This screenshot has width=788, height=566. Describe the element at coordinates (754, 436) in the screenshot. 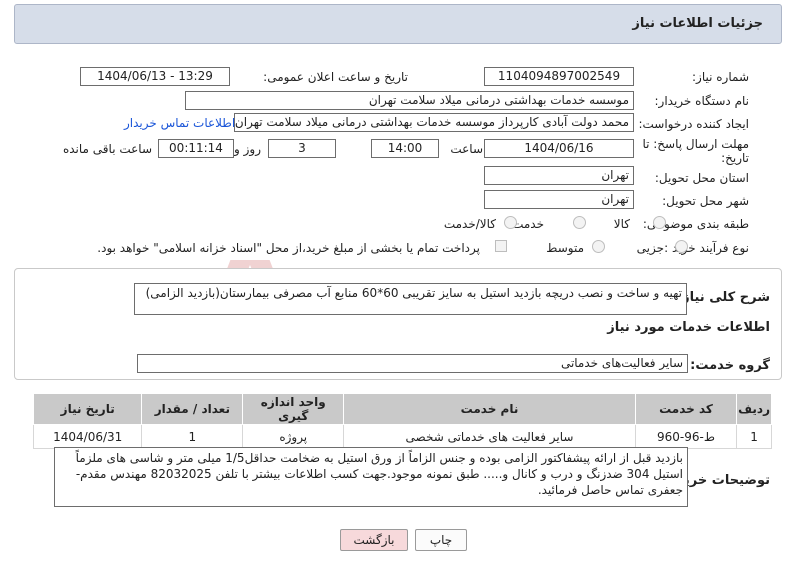

I see `cell-row-number: 1` at that location.